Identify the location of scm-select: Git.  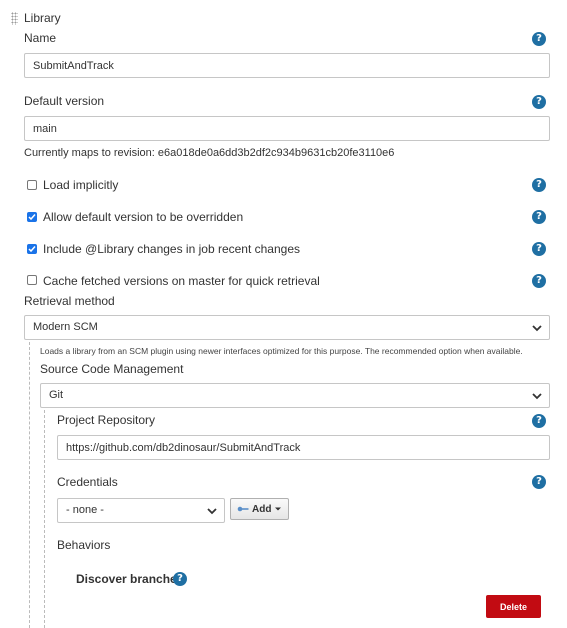
(295, 395).